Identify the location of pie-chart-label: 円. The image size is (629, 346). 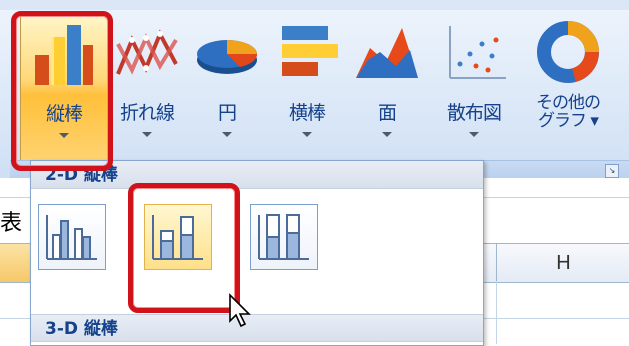
(227, 113).